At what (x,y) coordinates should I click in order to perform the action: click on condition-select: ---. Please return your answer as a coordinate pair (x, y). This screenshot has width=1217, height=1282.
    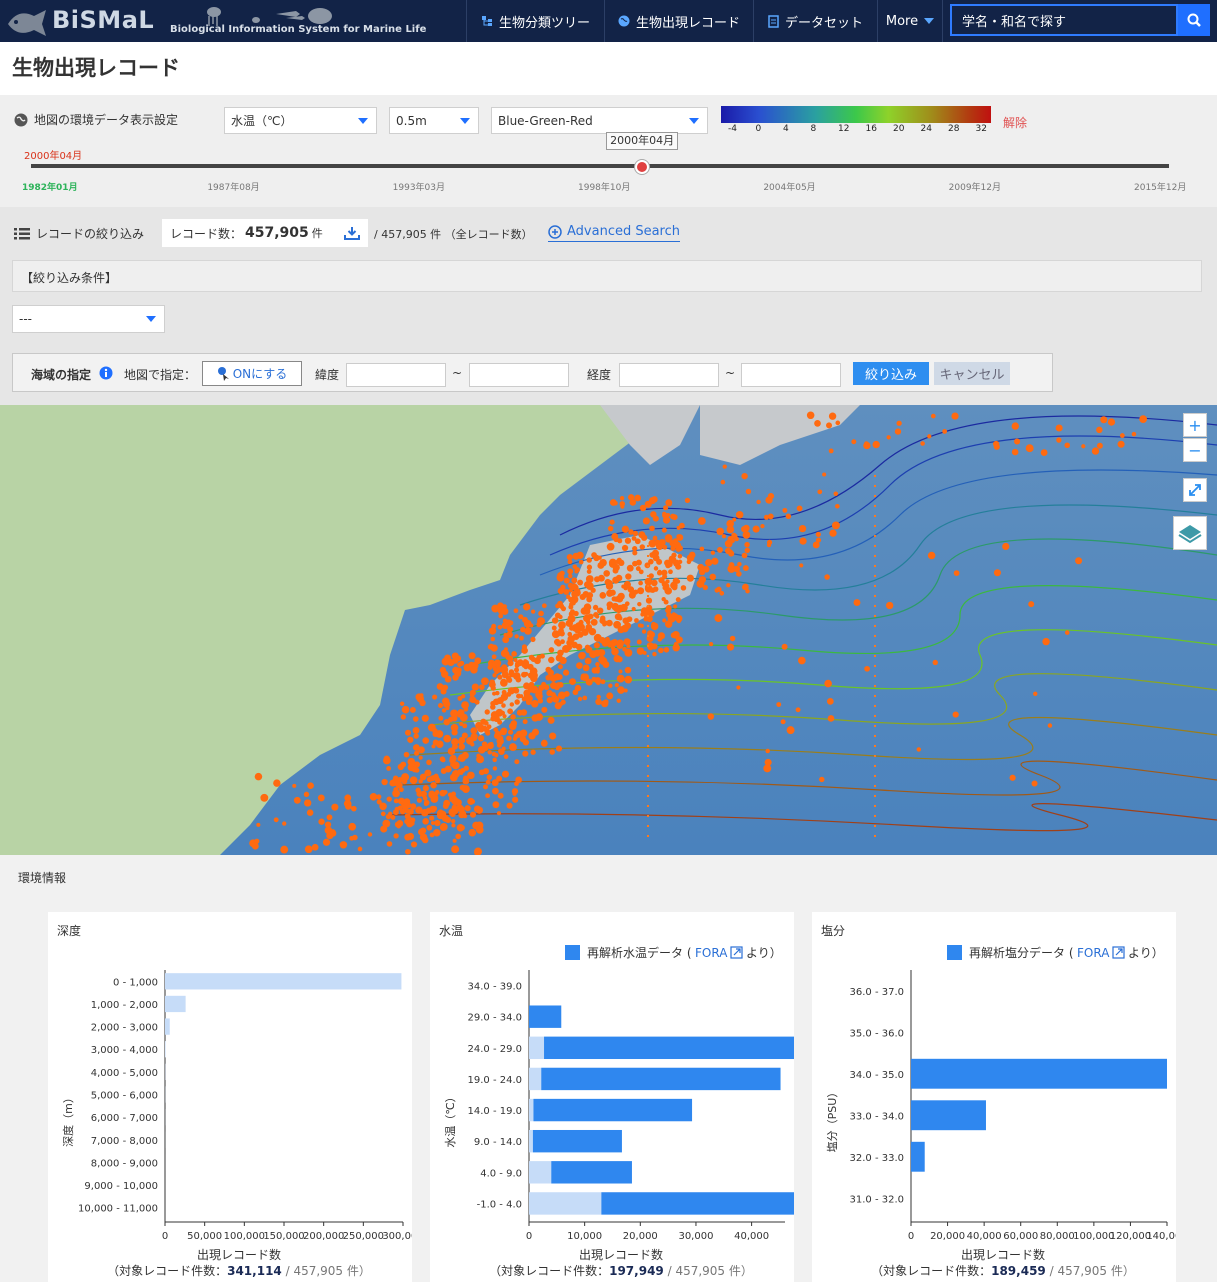
    Looking at the image, I should click on (88, 319).